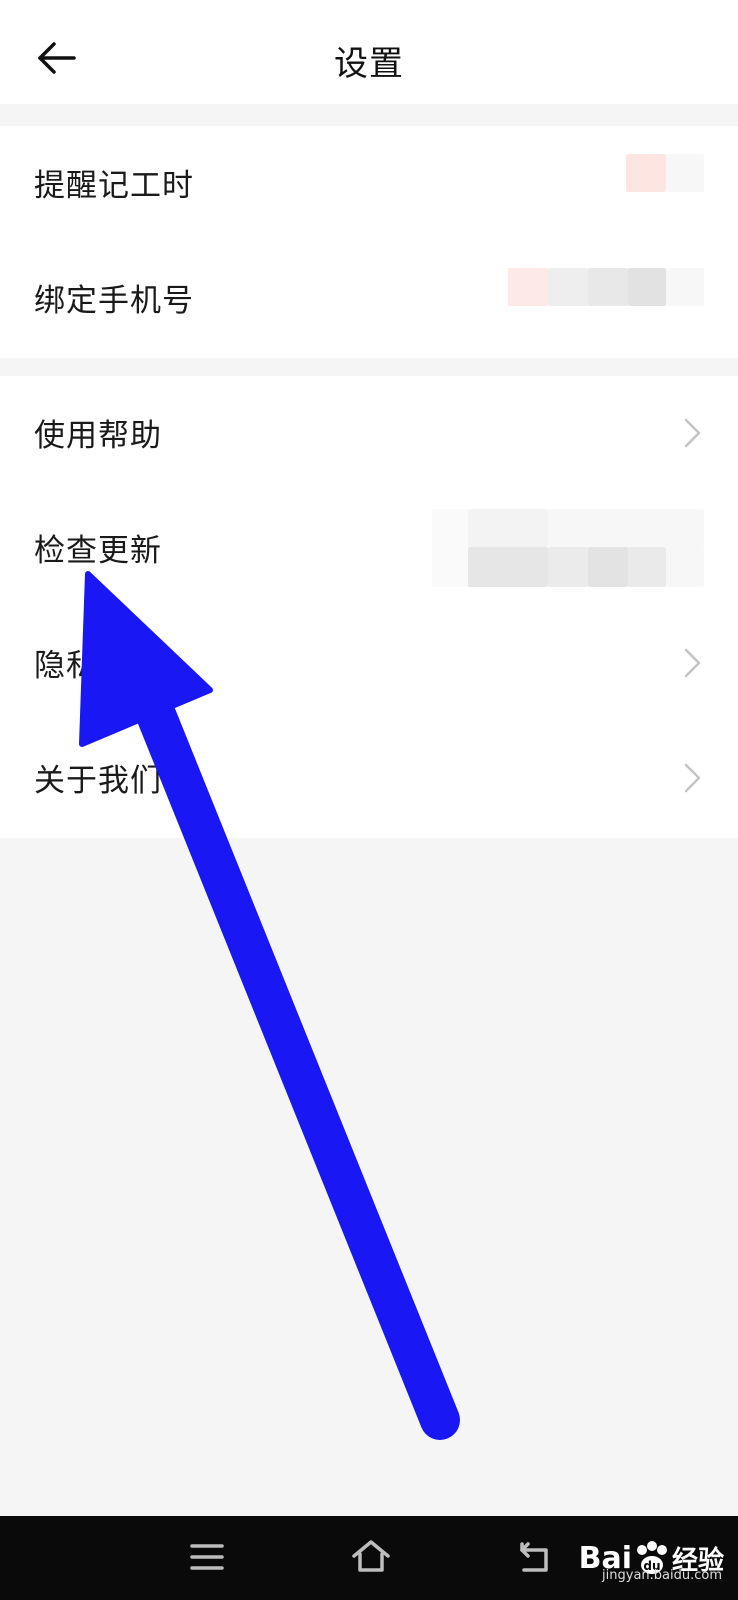 The image size is (738, 1600). I want to click on settings-group-account: 提醒记工时 绑定手机号, so click(369, 242).